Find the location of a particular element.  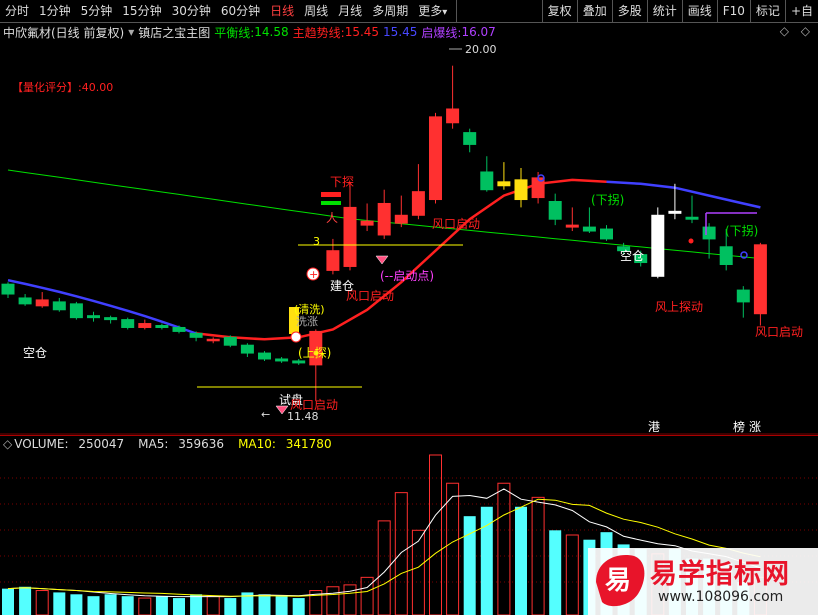

ma5-label: MA5: 359636 is located at coordinates (181, 444).